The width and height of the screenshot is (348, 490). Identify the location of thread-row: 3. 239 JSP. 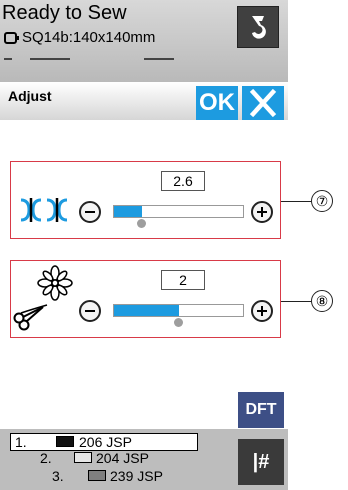
(109, 476).